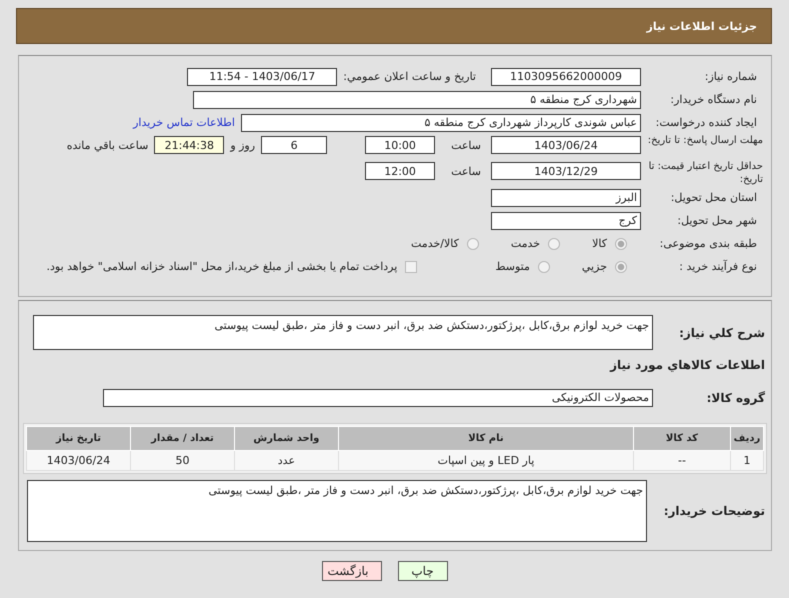 Image resolution: width=789 pixels, height=598 pixels. I want to click on buyer-org-field: شهرداری کرج منطقه ۵, so click(417, 99).